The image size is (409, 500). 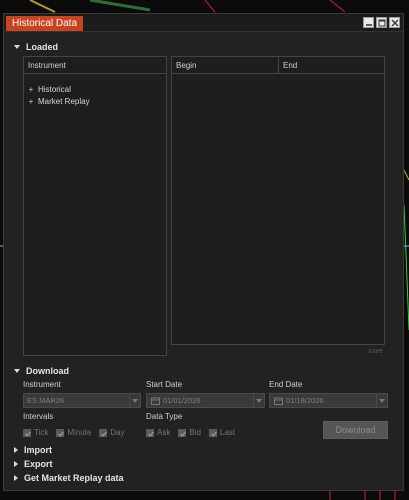 I want to click on tree-item-historical: + Historical, so click(x=95, y=89).